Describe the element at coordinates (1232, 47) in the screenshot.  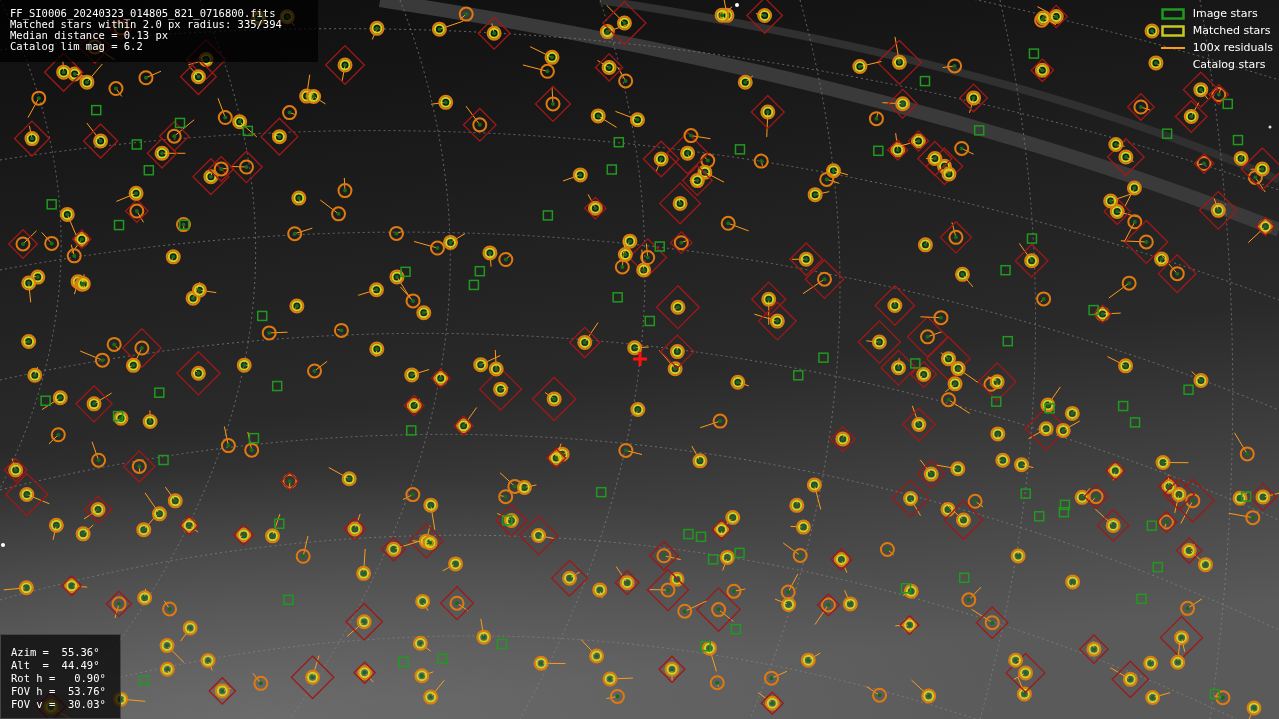
I see `legend-label: 100x residuals` at that location.